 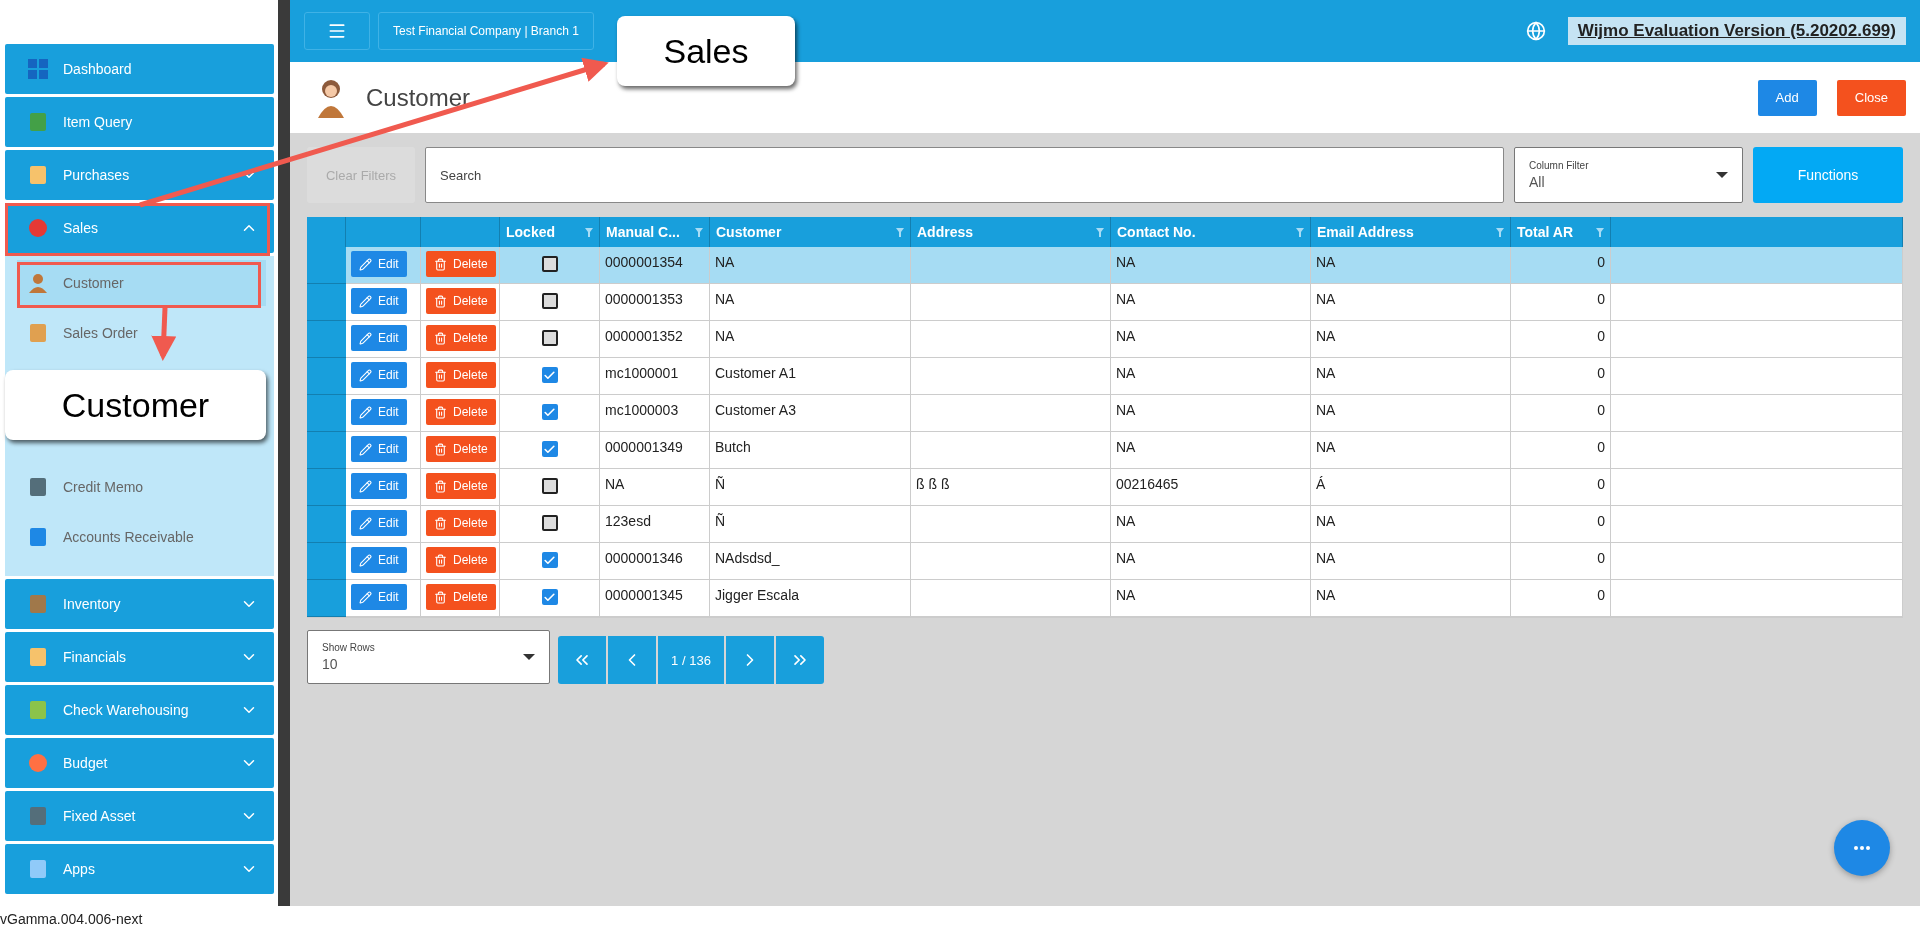 What do you see at coordinates (139, 175) in the screenshot?
I see `nav-item: Purchases` at bounding box center [139, 175].